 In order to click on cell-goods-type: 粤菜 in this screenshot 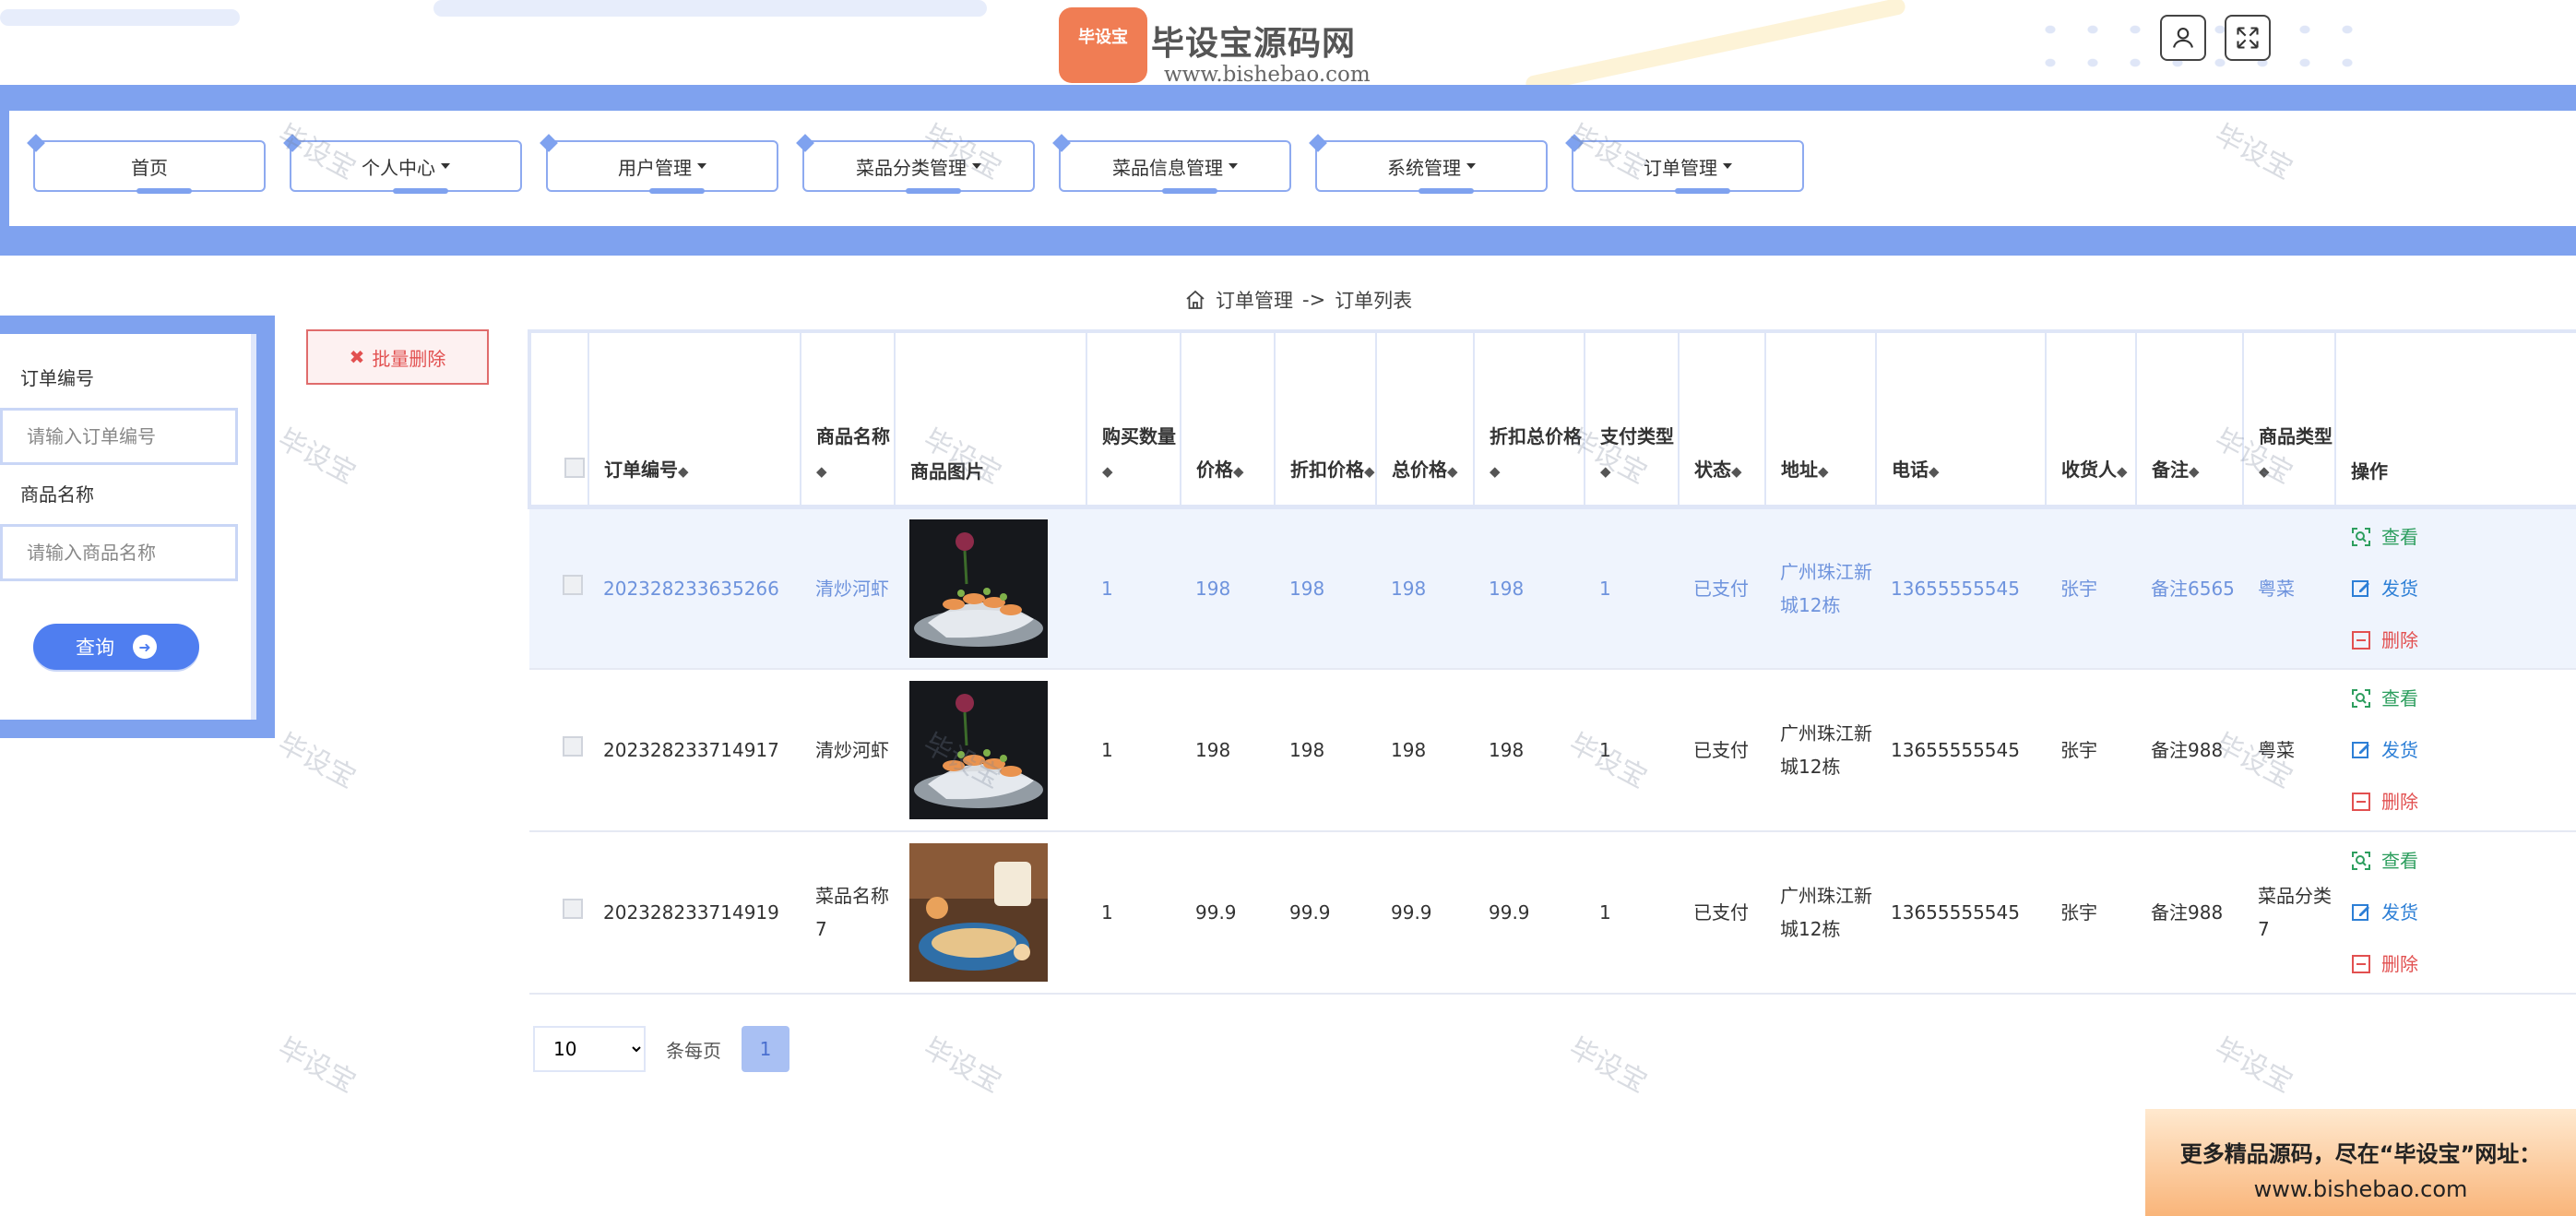, I will do `click(2289, 588)`.